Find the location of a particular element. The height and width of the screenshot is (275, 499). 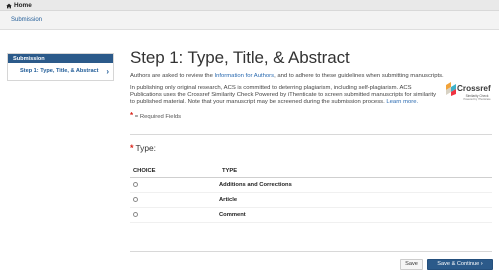

crossref-sub2: Powered by iThenticate is located at coordinates (477, 99).